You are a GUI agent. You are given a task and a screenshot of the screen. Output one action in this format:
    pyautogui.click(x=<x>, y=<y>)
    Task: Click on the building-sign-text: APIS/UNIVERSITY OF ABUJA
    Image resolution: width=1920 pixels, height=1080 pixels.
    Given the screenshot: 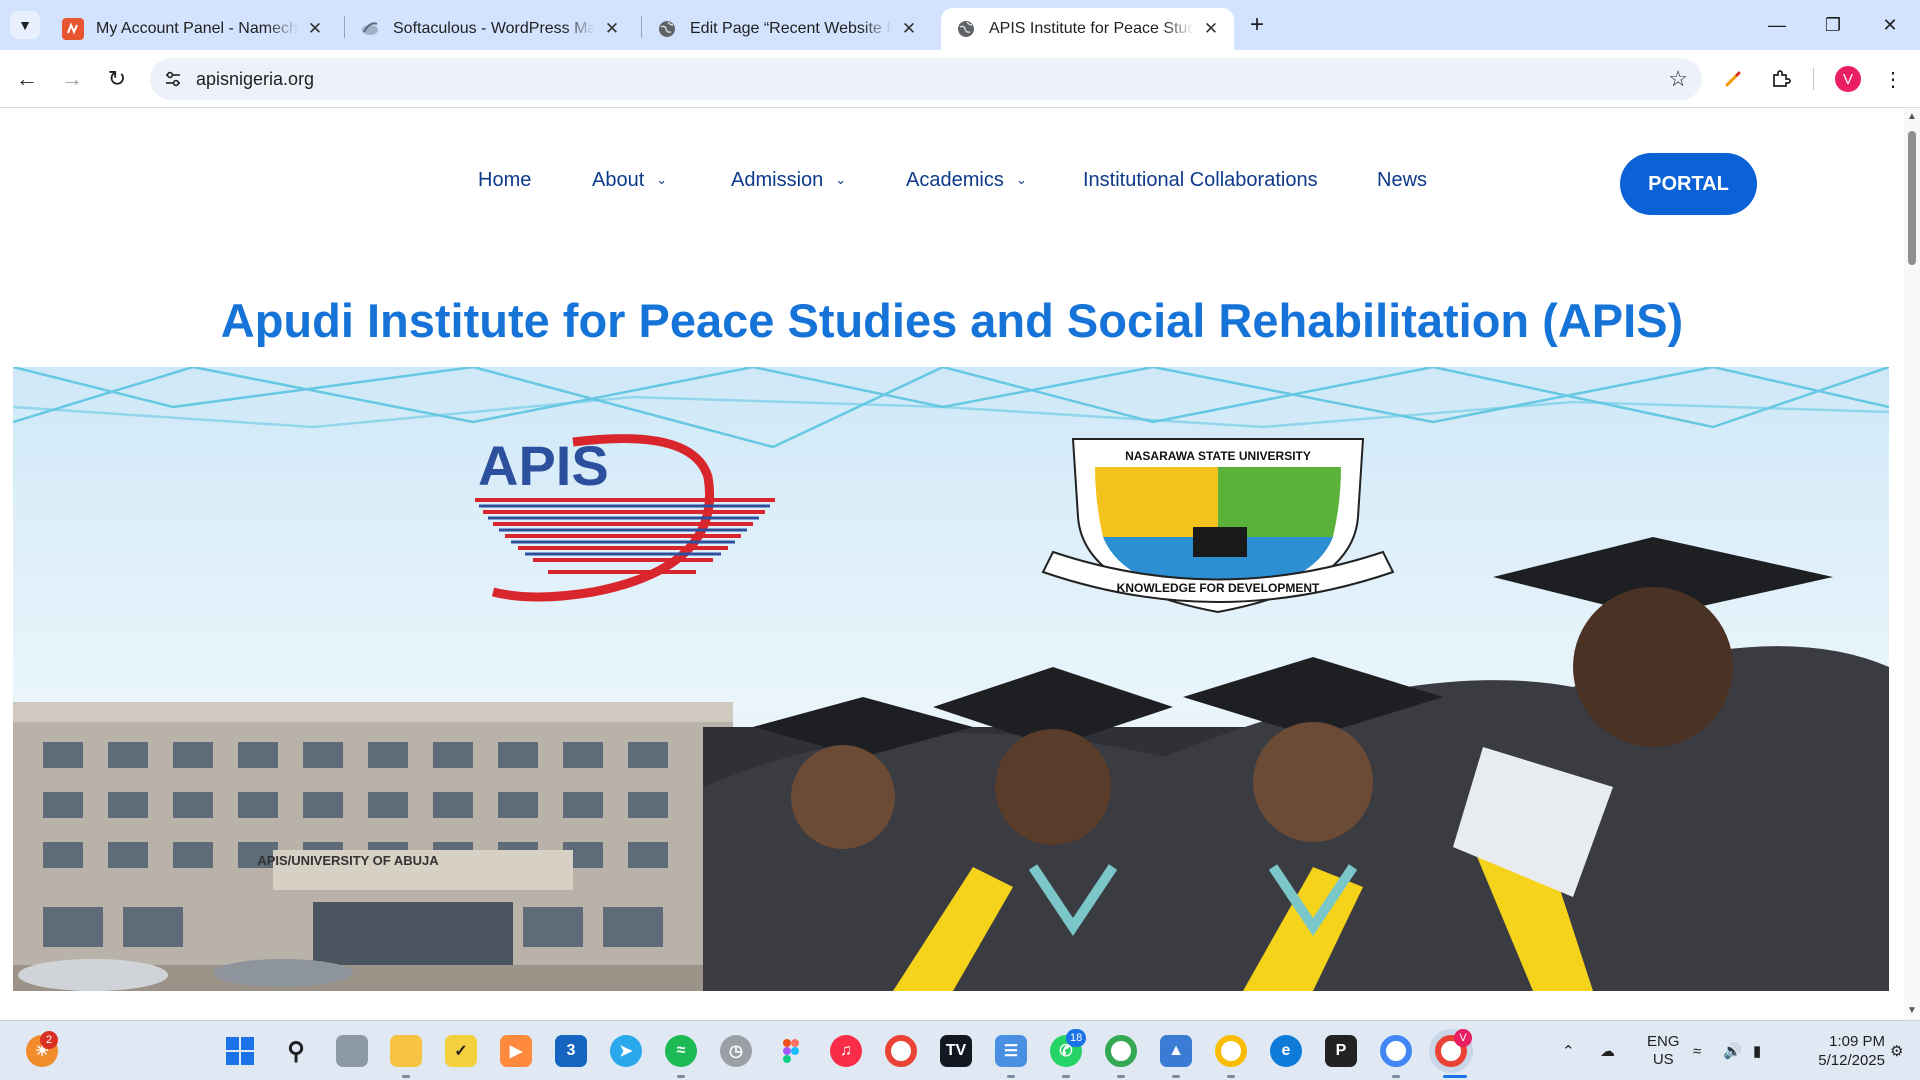 What is the action you would take?
    pyautogui.click(x=348, y=860)
    